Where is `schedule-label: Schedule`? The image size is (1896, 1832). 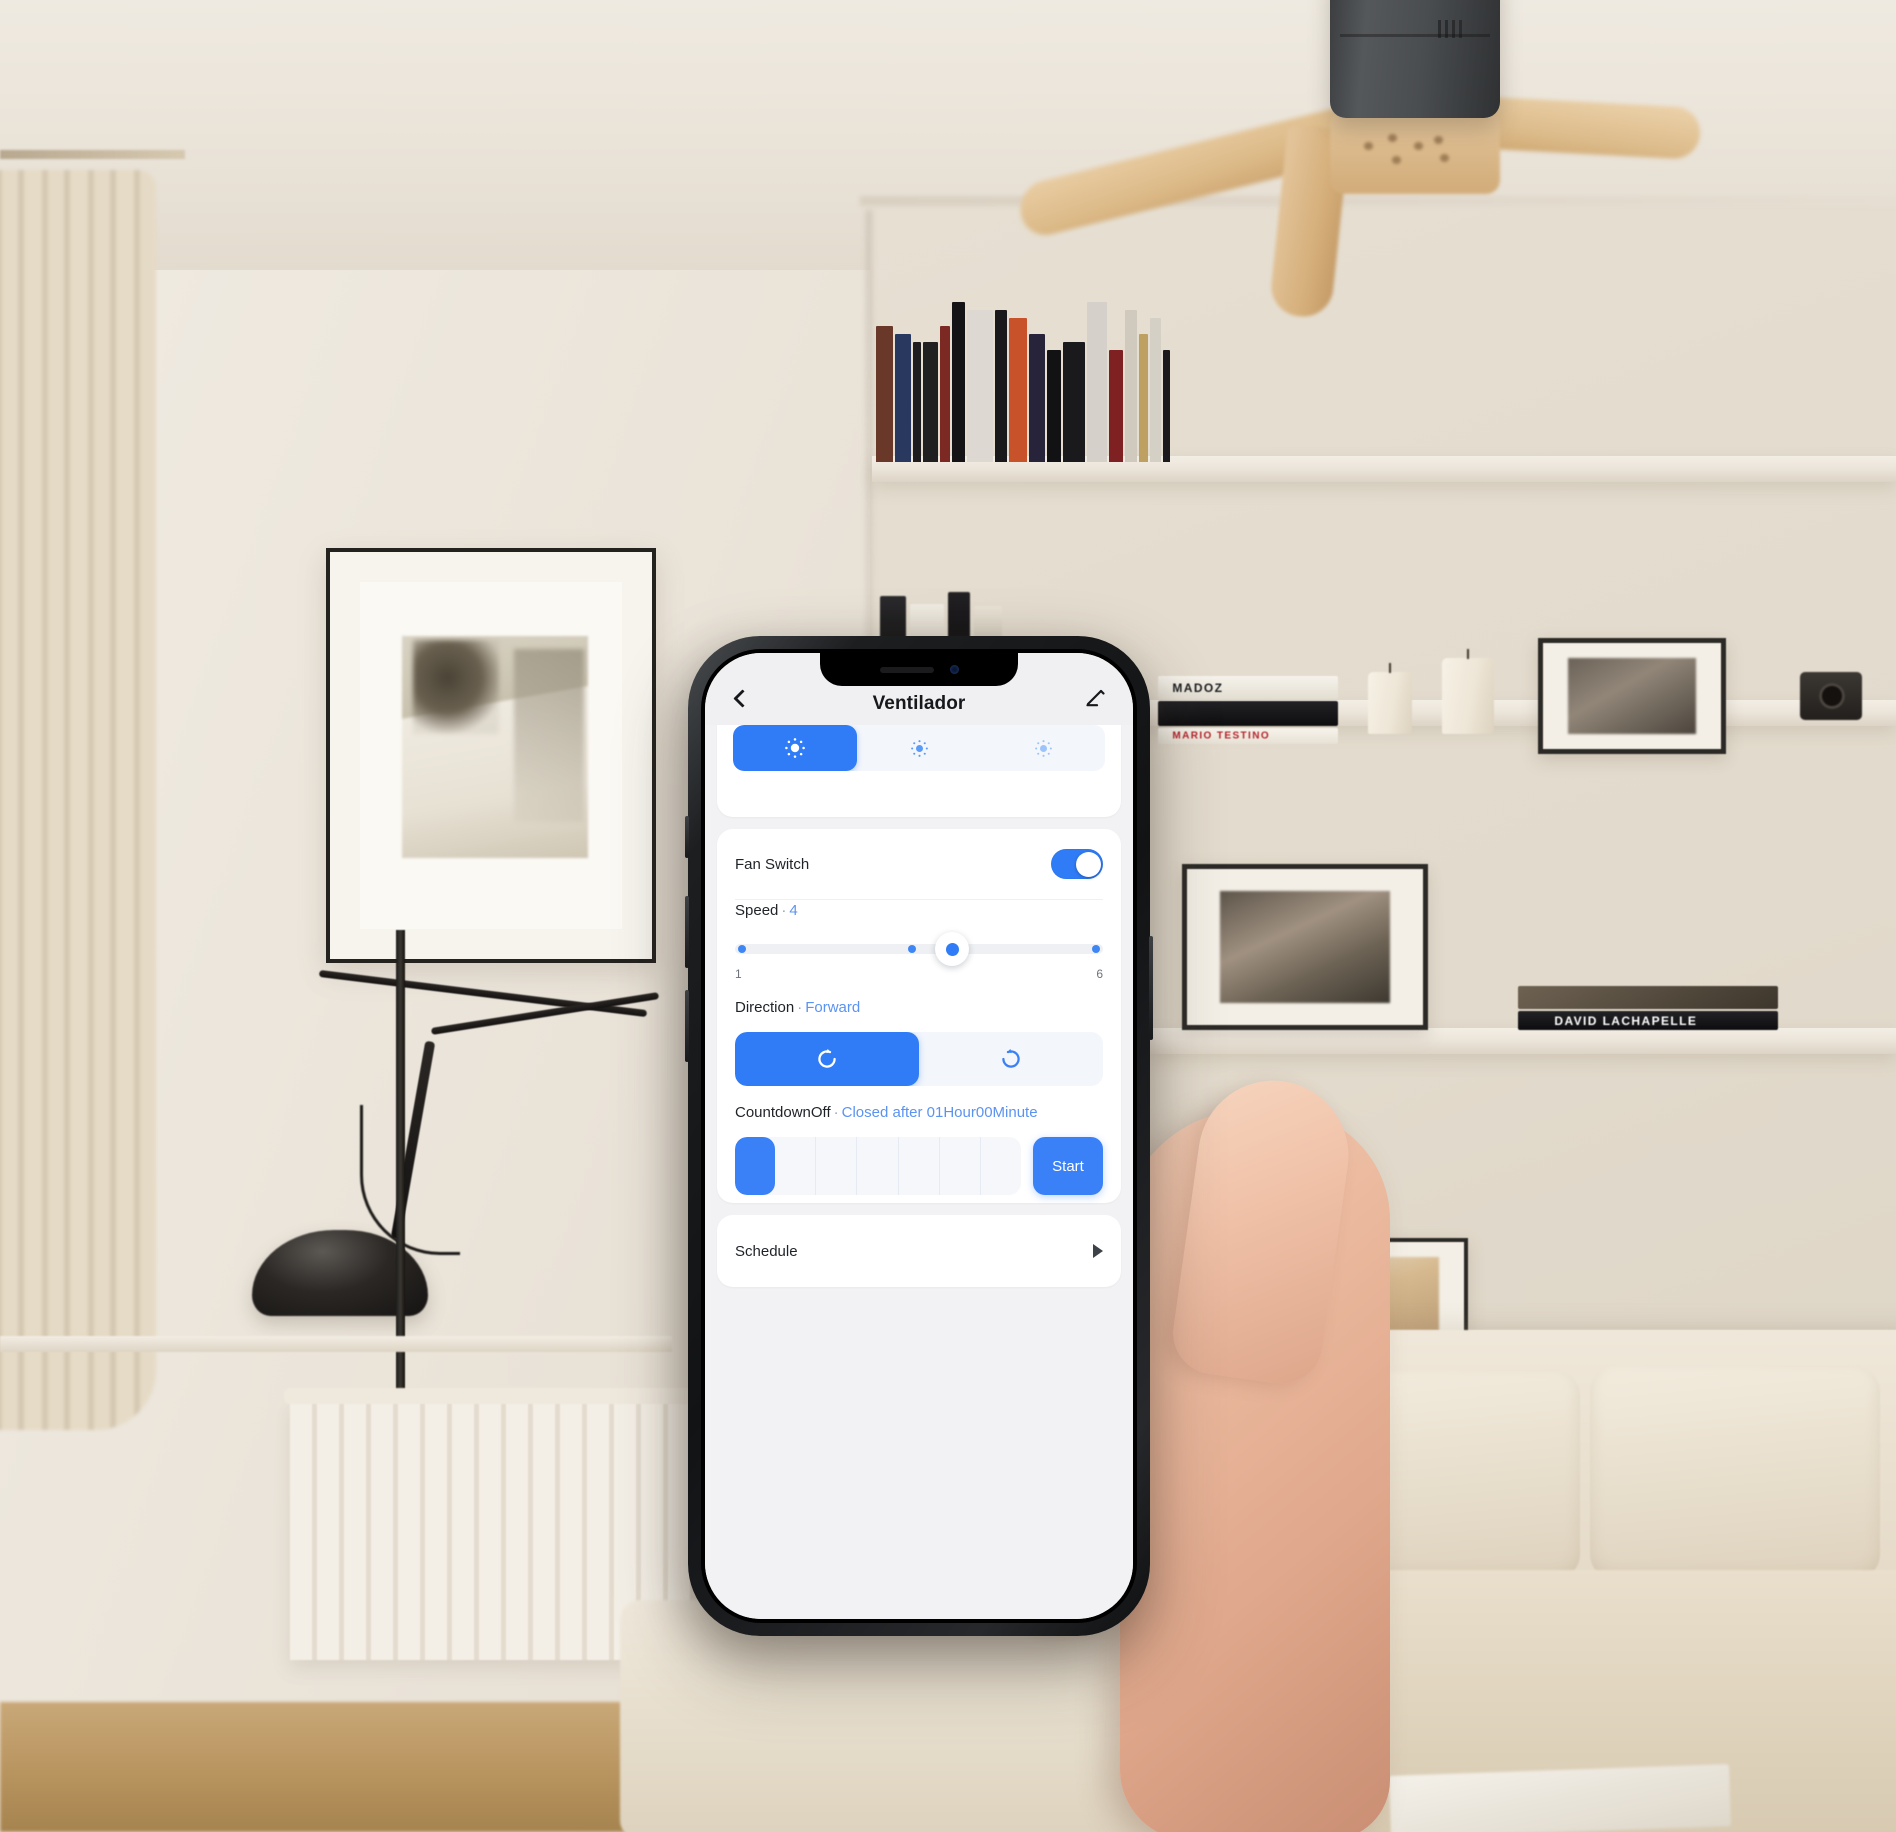 schedule-label: Schedule is located at coordinates (766, 1251).